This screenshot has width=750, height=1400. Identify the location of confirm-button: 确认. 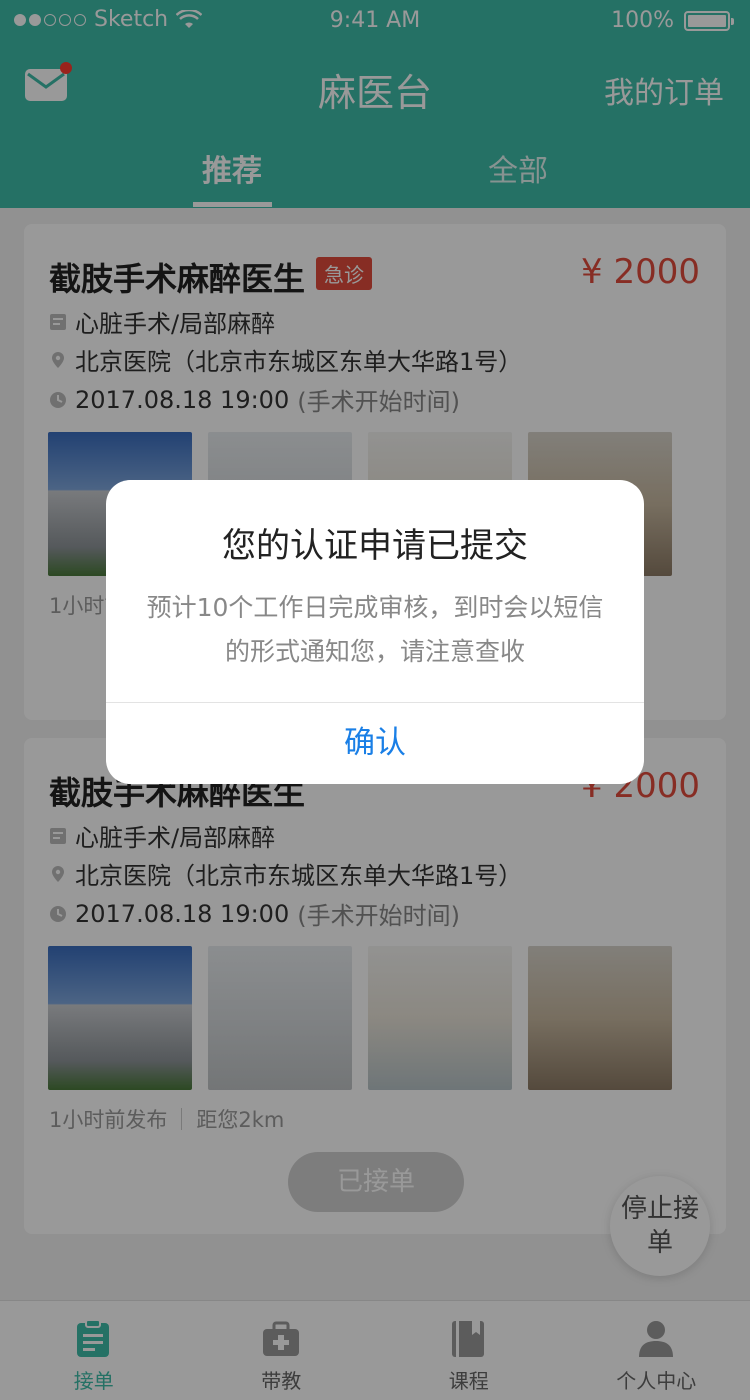
(375, 743).